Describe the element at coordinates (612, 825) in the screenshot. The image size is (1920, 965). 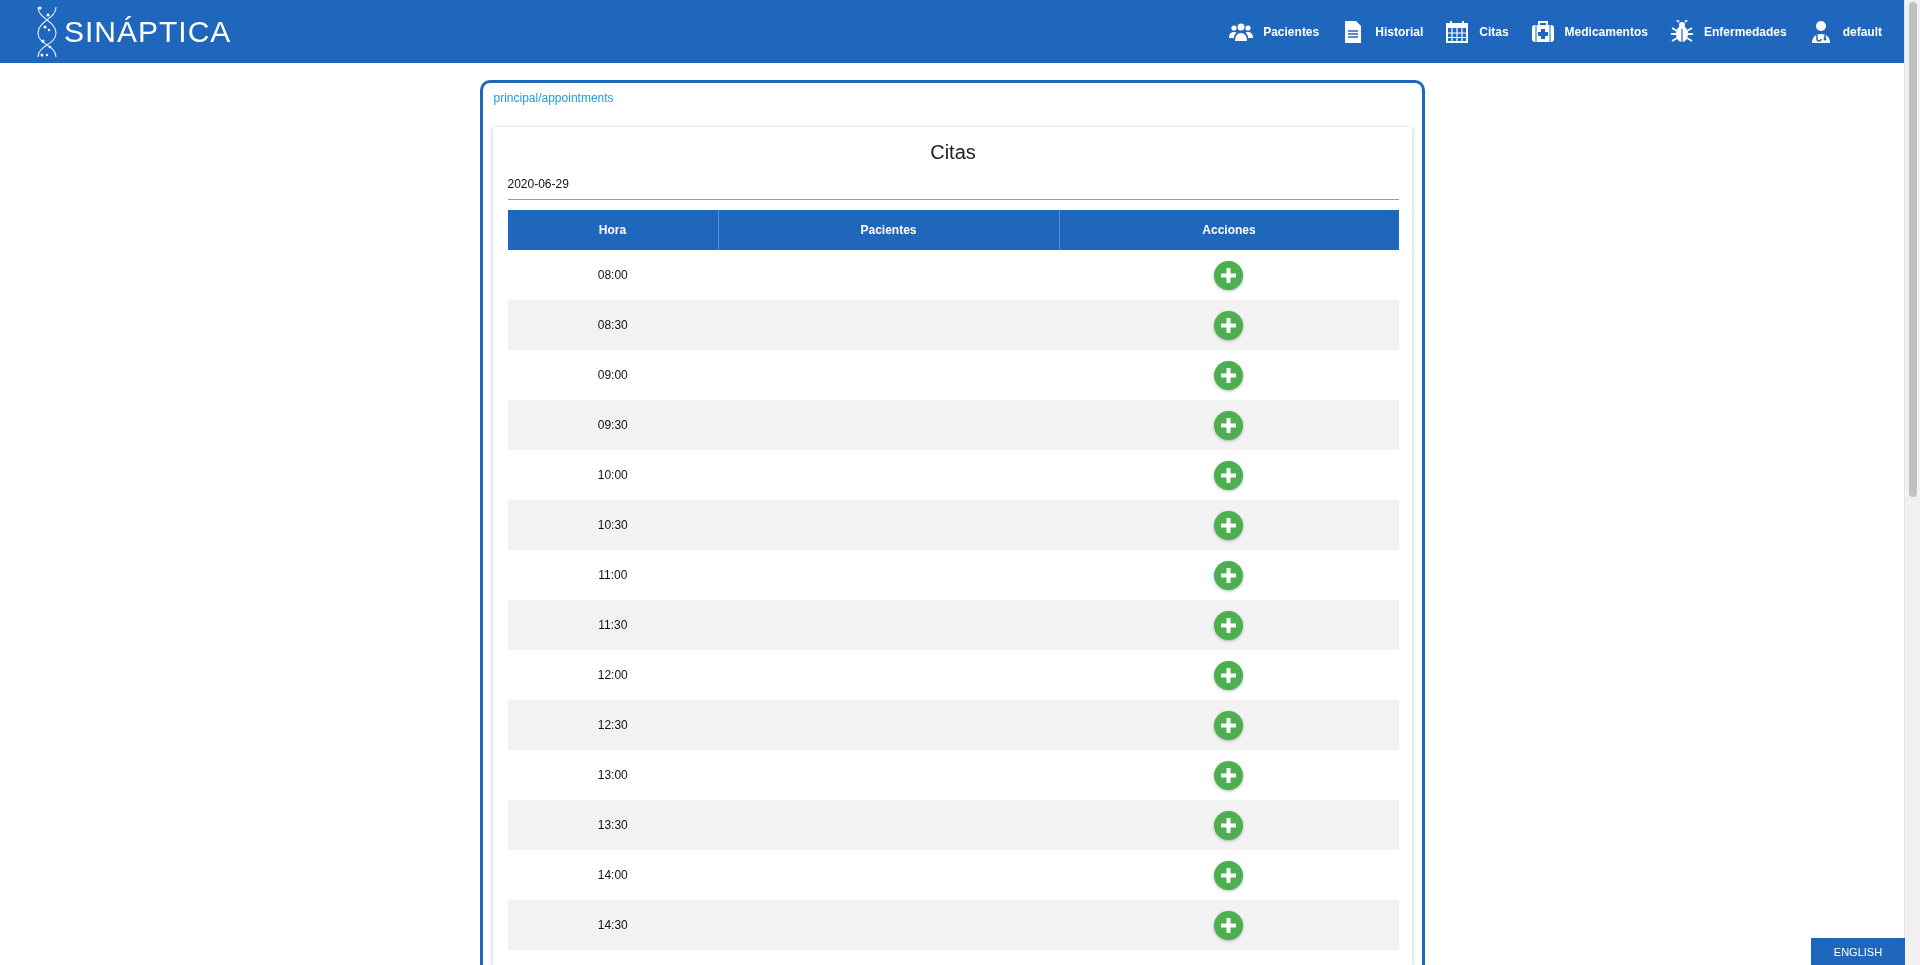
I see `table-cell: 13:30` at that location.